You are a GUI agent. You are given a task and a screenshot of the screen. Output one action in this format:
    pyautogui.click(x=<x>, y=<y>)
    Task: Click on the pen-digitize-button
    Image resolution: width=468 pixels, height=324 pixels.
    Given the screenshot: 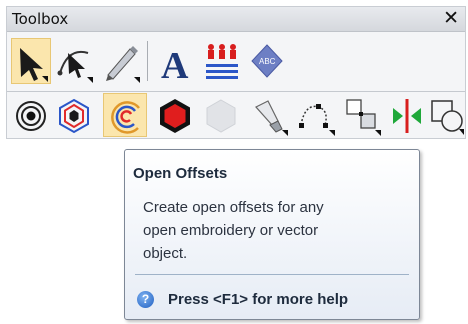 What is the action you would take?
    pyautogui.click(x=120, y=61)
    